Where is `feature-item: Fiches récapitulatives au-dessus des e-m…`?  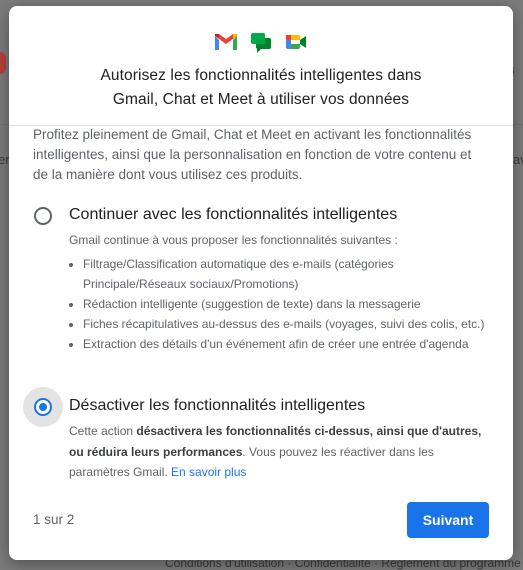 feature-item: Fiches récapitulatives au-dessus des e-m… is located at coordinates (288, 324).